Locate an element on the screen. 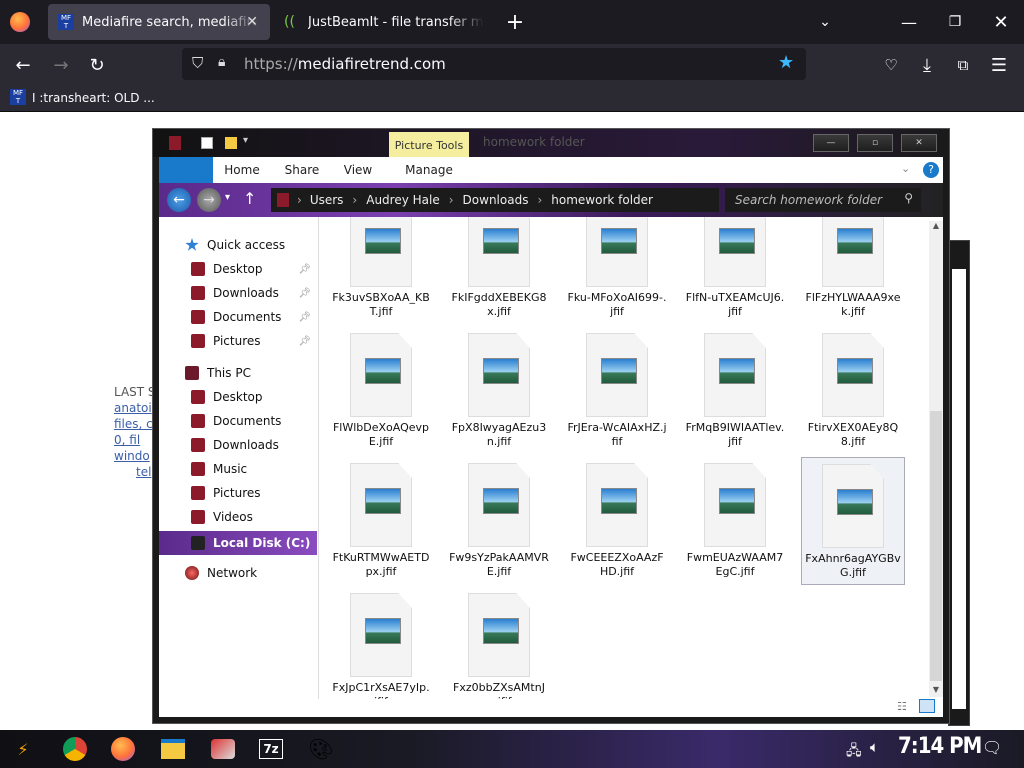 The width and height of the screenshot is (1024, 768). page-link: files, c is located at coordinates (135, 424).